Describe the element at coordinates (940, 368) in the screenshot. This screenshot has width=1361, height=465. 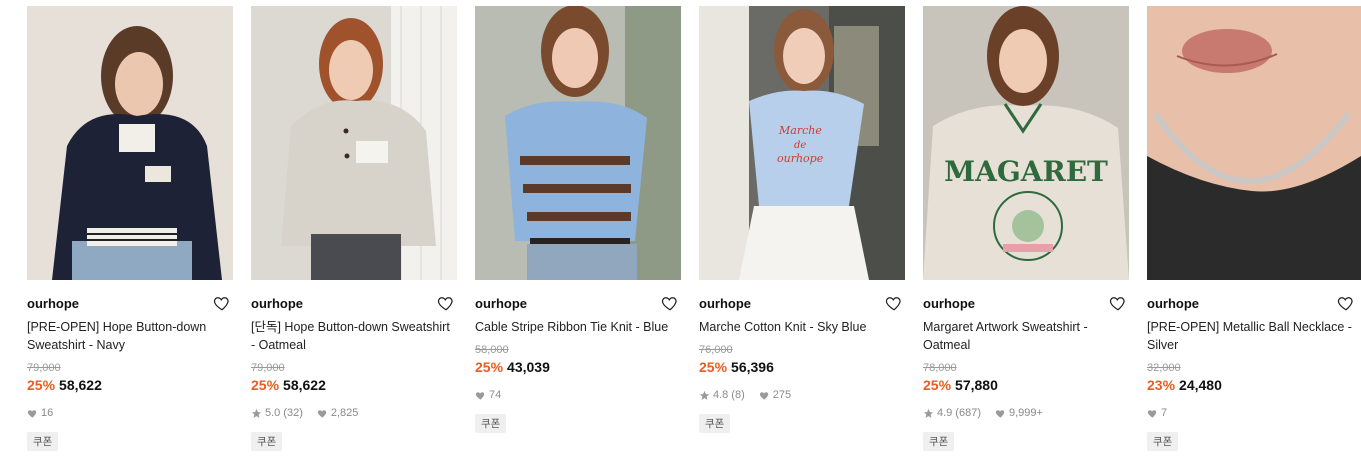
I see `original-price: 78,000` at that location.